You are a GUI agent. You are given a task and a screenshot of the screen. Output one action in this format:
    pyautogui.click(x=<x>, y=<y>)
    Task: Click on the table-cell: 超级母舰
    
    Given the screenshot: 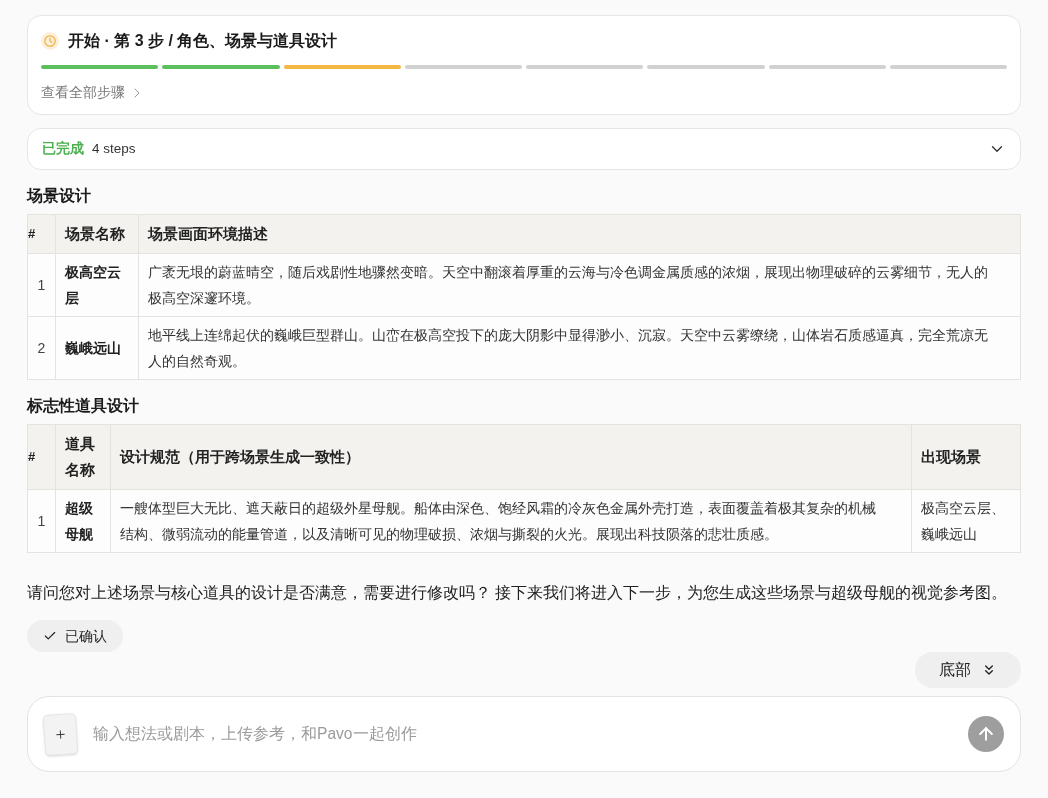 What is the action you would take?
    pyautogui.click(x=83, y=521)
    